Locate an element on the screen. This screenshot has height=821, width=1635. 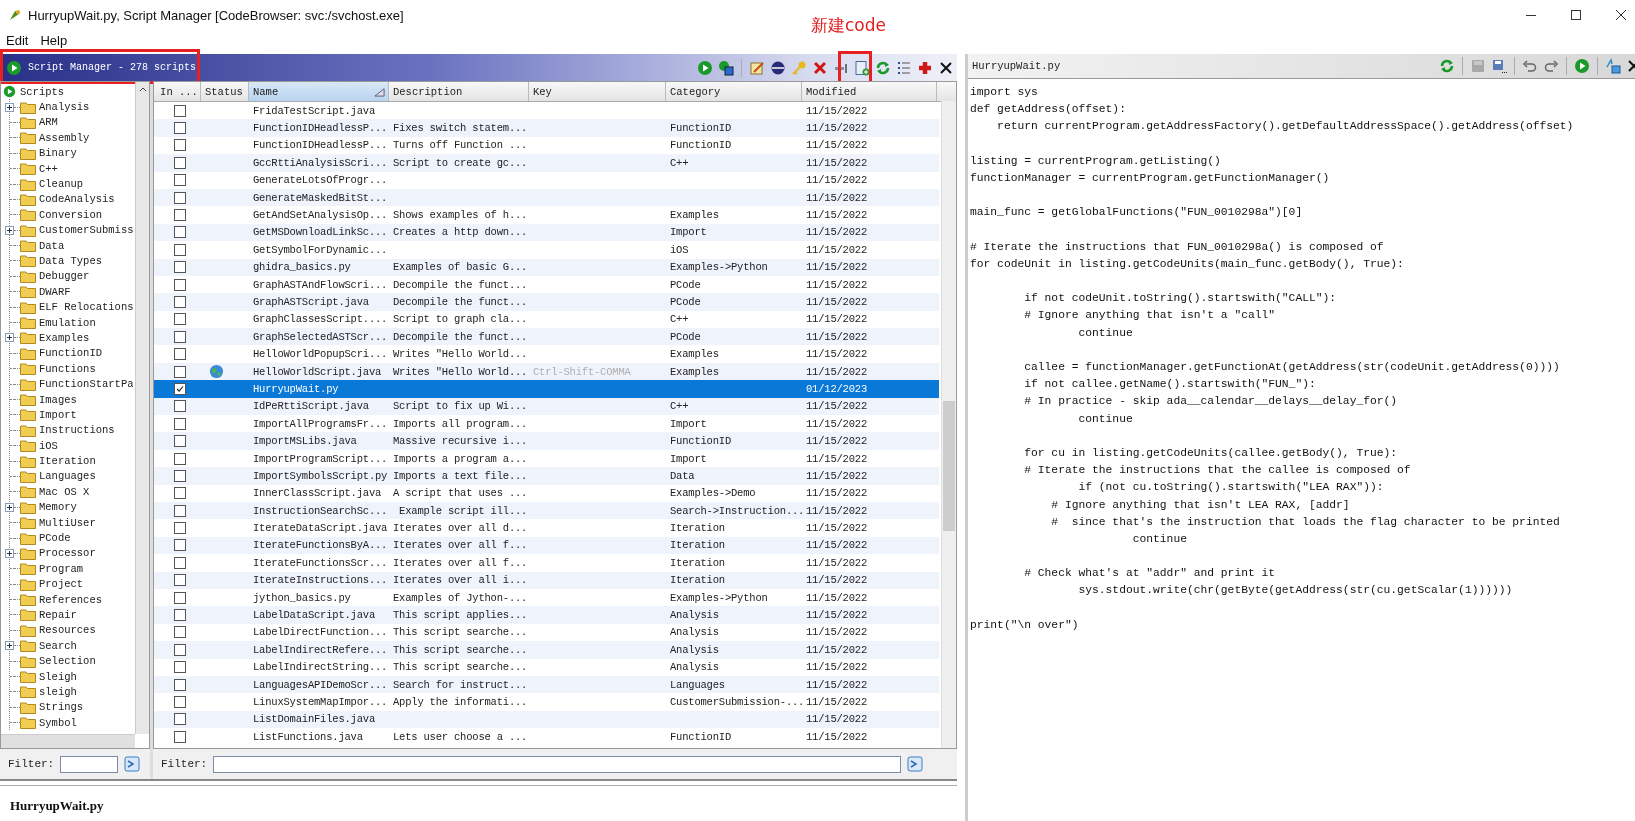
table-row: jython_basics.py Examples of Jython-... Examples->Python 11/15/2022 is located at coordinates (546, 597).